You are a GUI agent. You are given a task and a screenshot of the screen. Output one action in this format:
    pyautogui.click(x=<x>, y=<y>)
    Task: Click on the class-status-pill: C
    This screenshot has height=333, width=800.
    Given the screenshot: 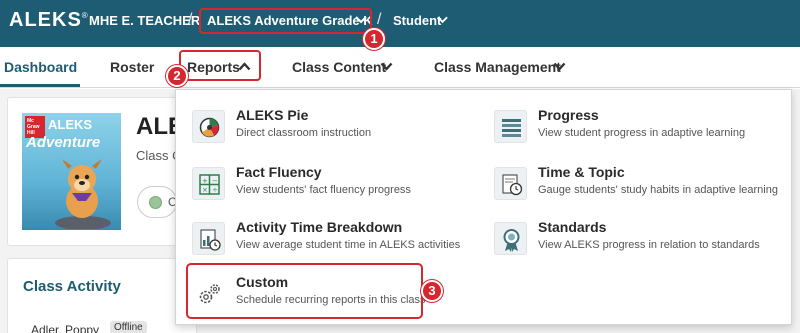 What is the action you would take?
    pyautogui.click(x=157, y=202)
    